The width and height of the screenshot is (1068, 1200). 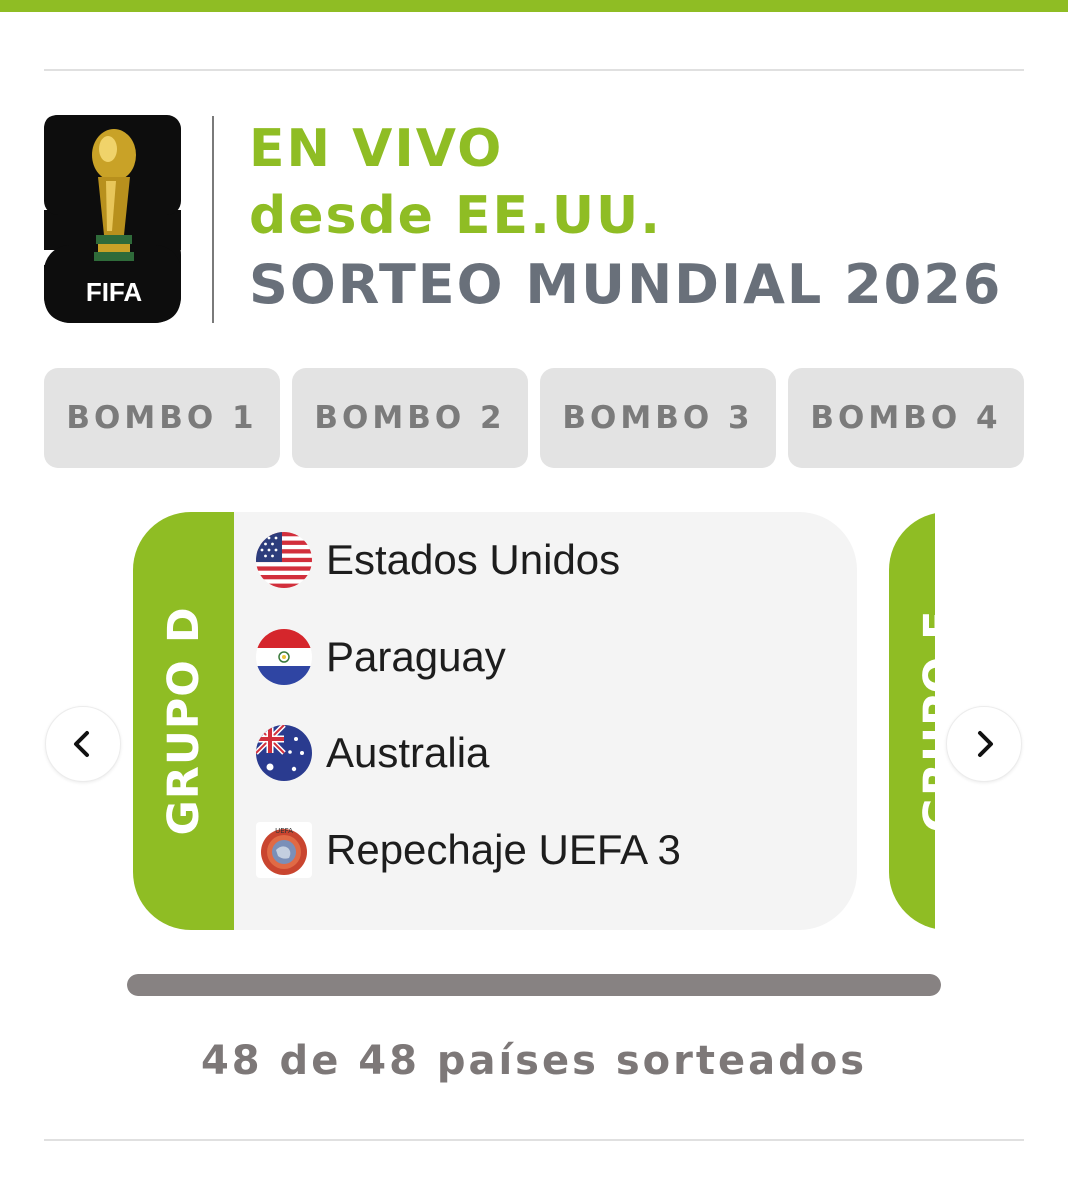 I want to click on draw-progress-bar, so click(x=534, y=985).